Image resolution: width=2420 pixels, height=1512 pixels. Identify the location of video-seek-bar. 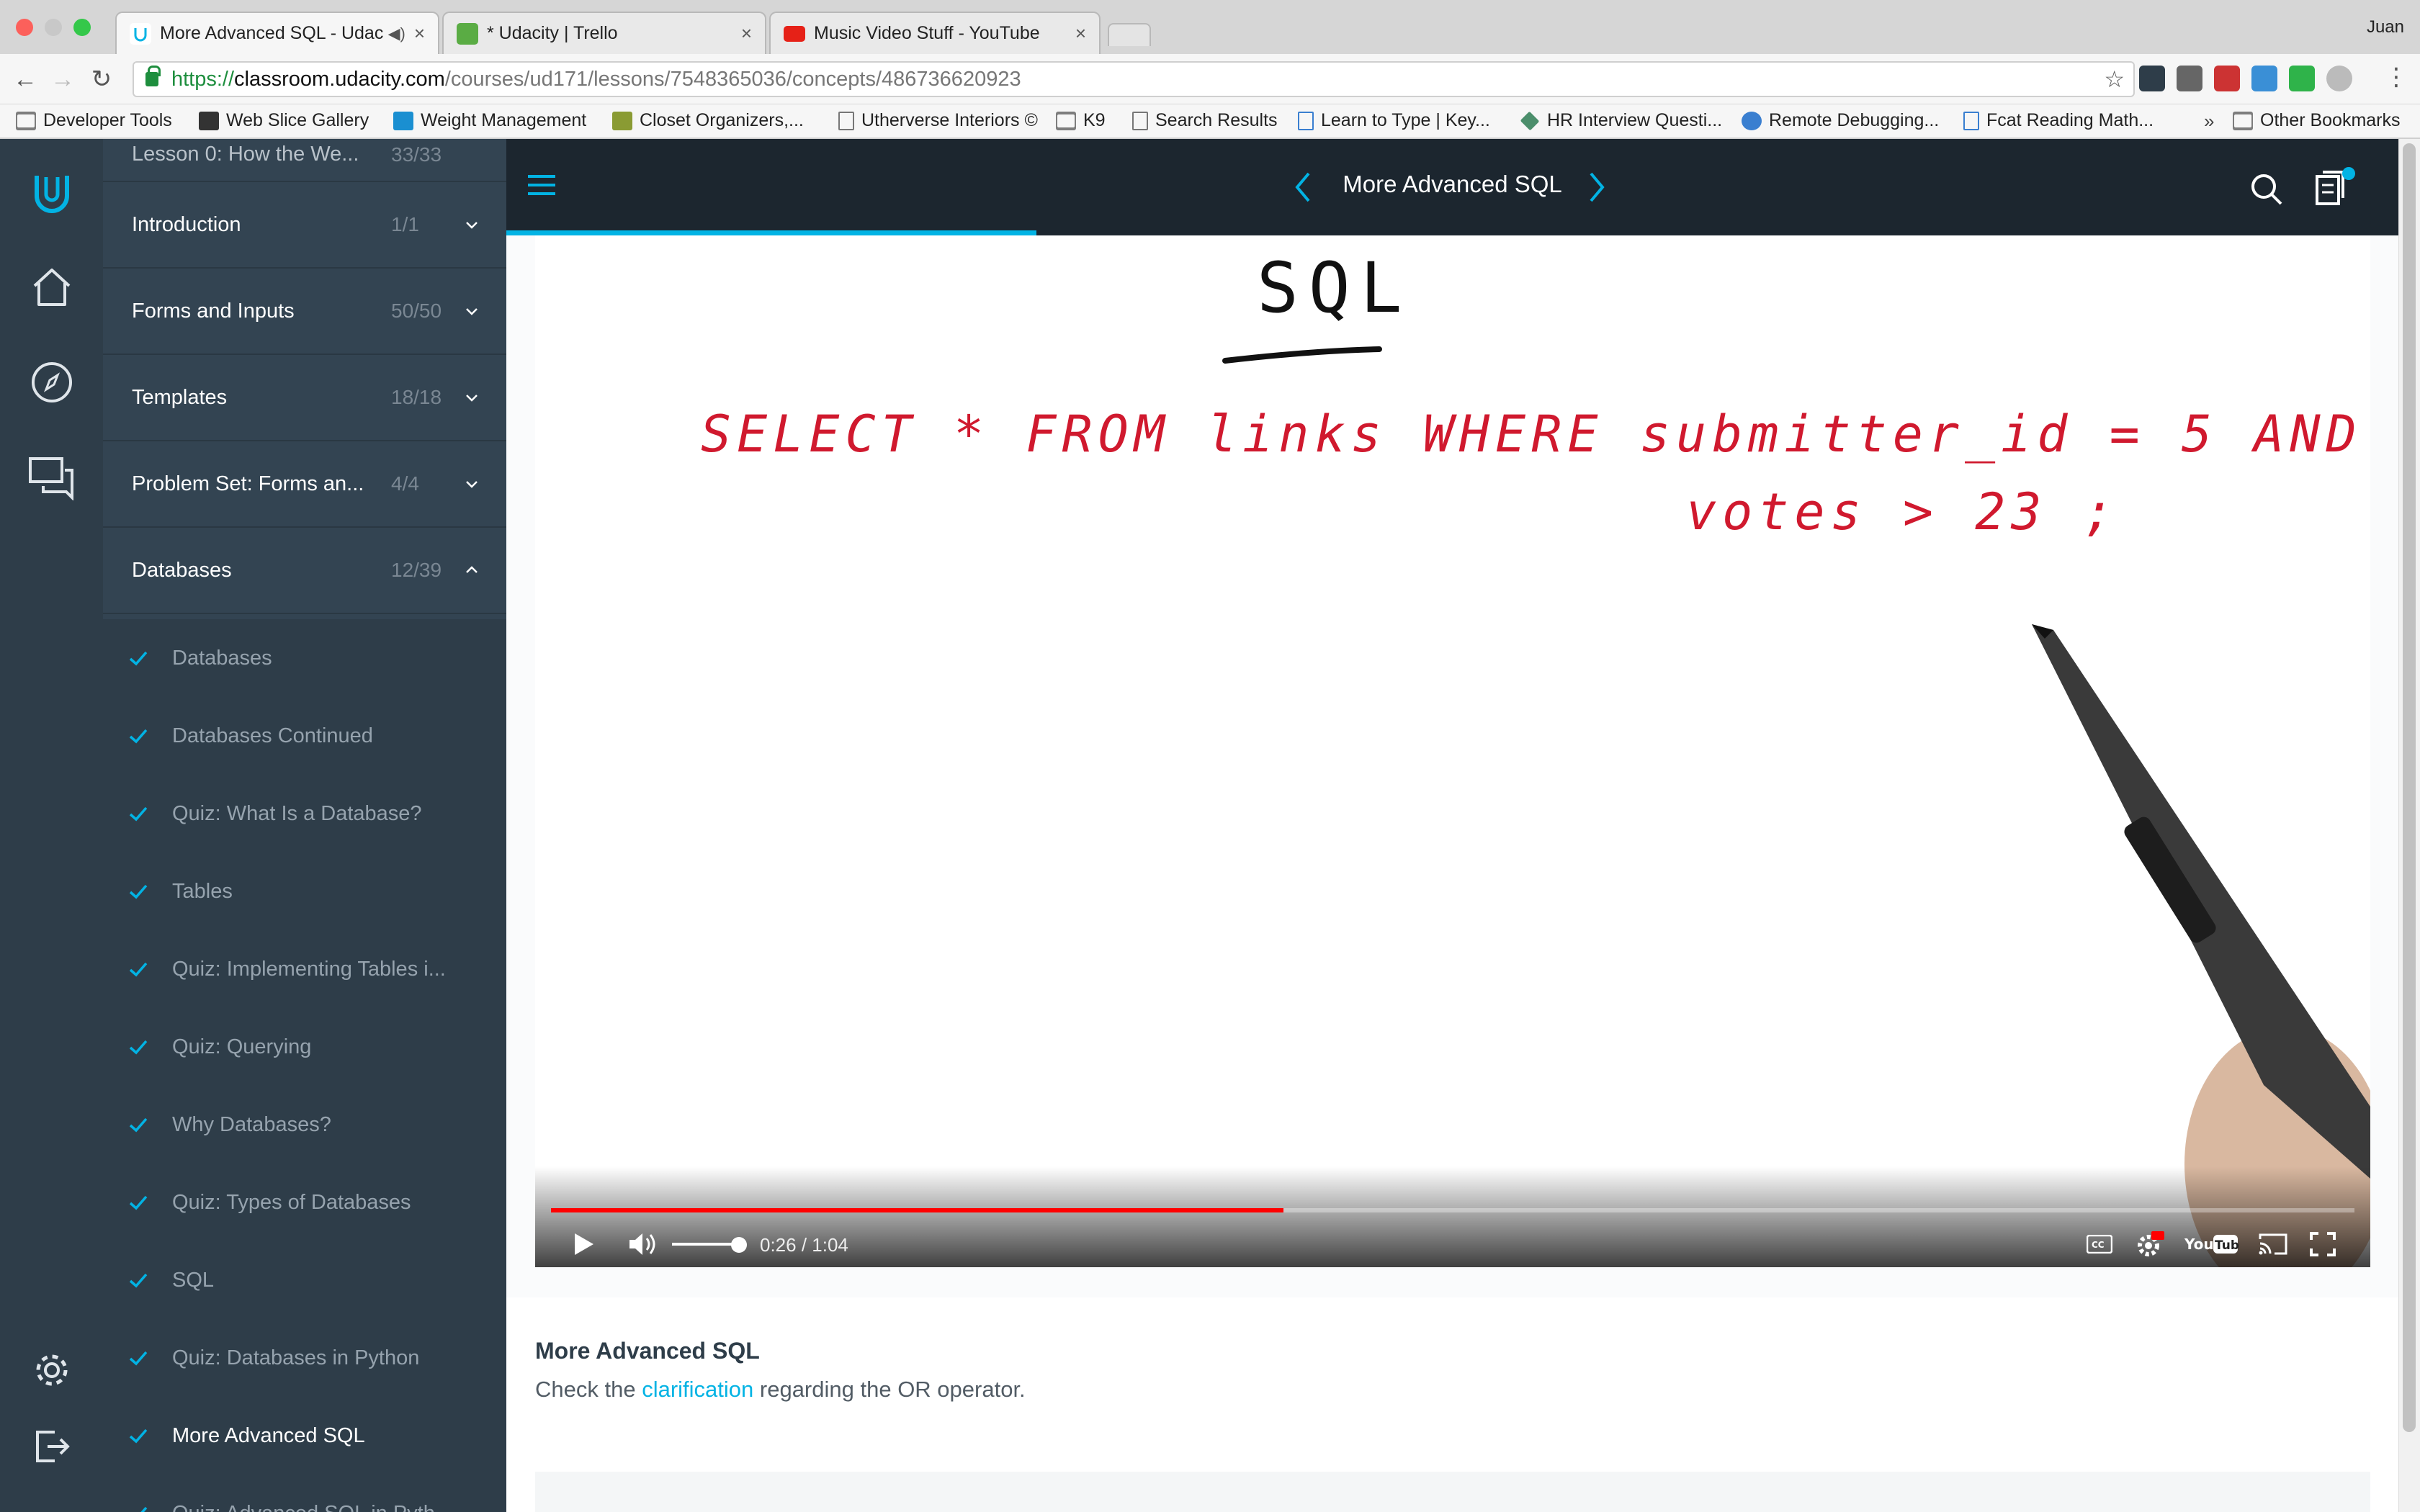
(1452, 1210).